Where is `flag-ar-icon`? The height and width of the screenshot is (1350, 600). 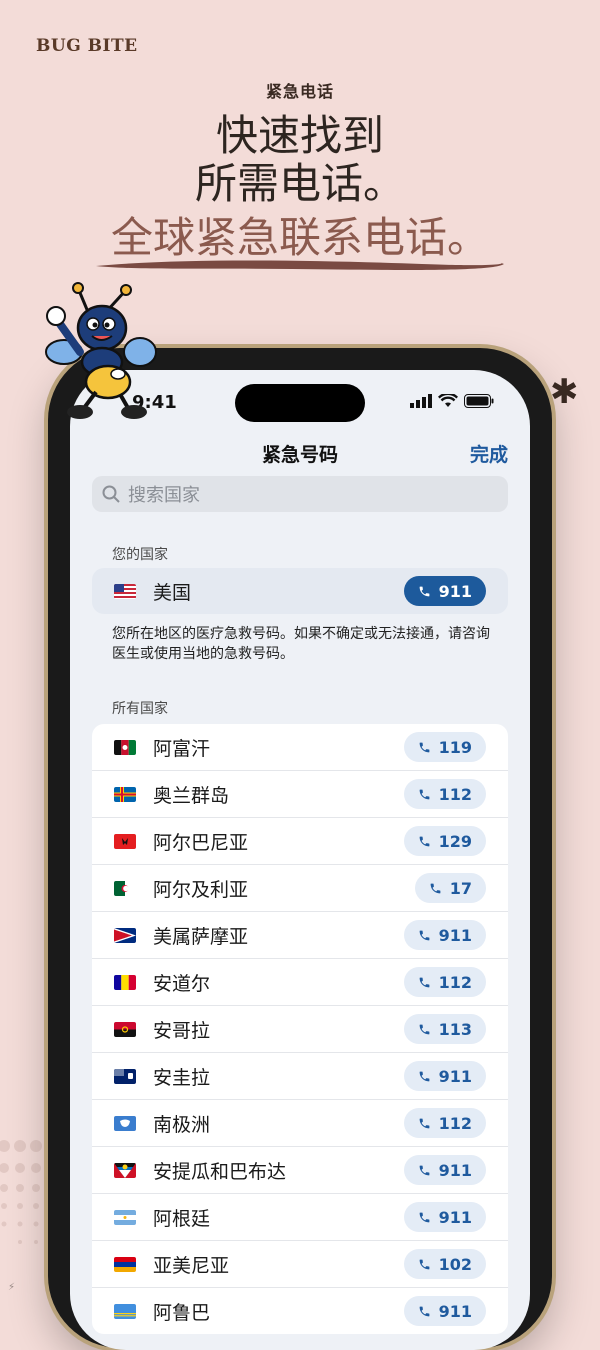 flag-ar-icon is located at coordinates (125, 1217).